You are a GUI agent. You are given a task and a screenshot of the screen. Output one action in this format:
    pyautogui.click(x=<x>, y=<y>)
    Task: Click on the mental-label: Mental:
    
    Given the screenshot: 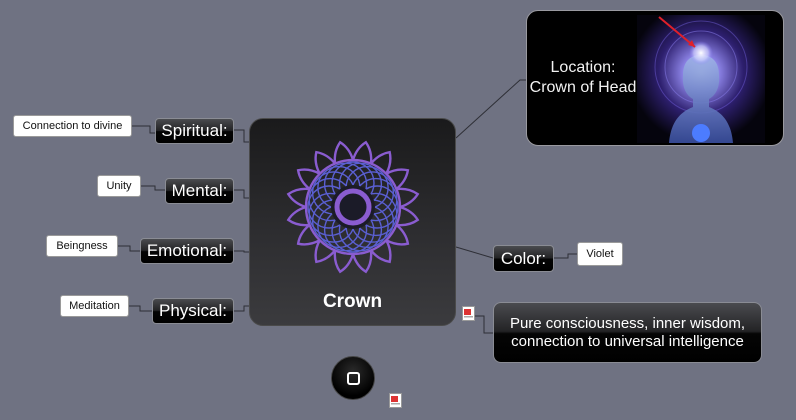 What is the action you would take?
    pyautogui.click(x=199, y=190)
    